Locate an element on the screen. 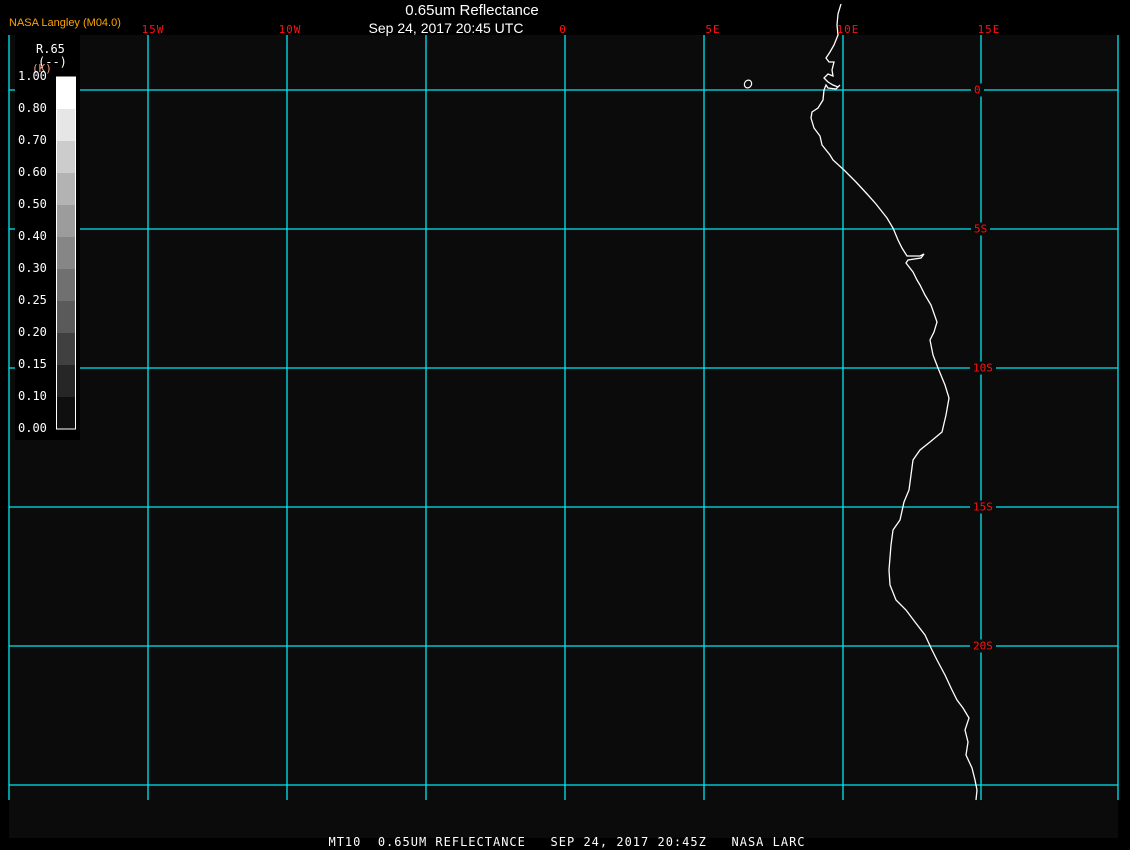 The height and width of the screenshot is (850, 1130). legend-tick-label: 0.30 is located at coordinates (32, 268).